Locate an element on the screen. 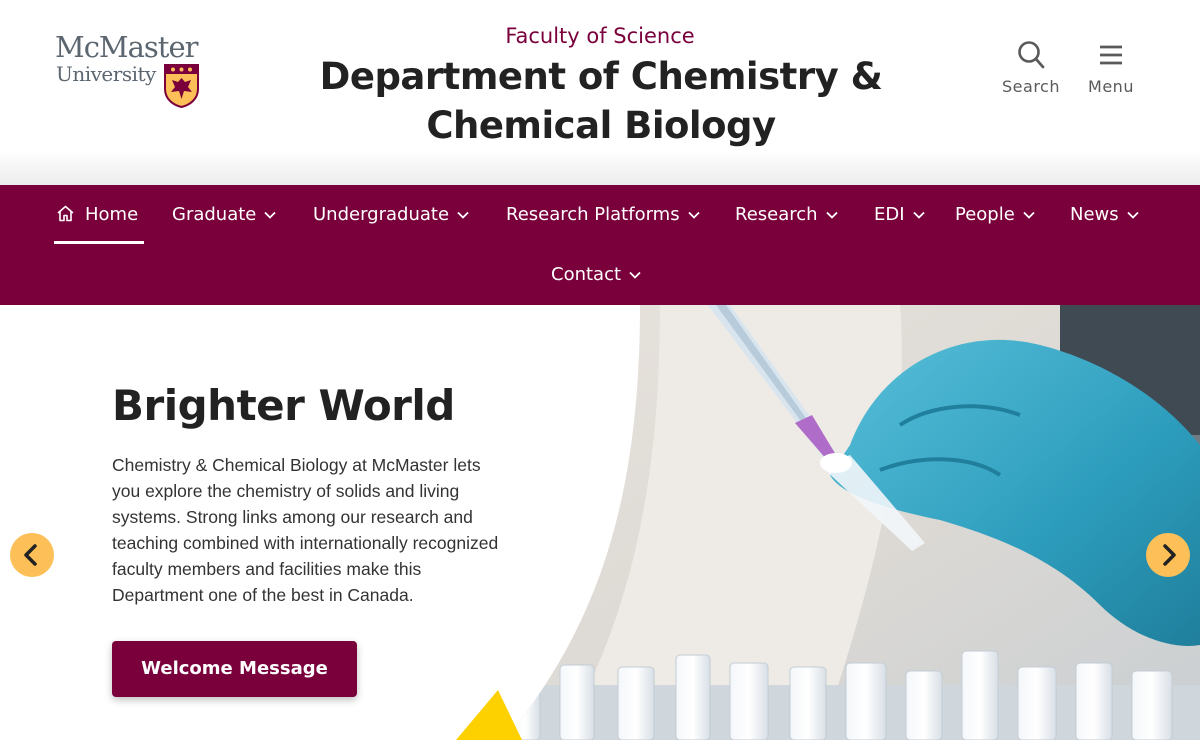 This screenshot has width=1200, height=740. nav-item-research: Research is located at coordinates (786, 215).